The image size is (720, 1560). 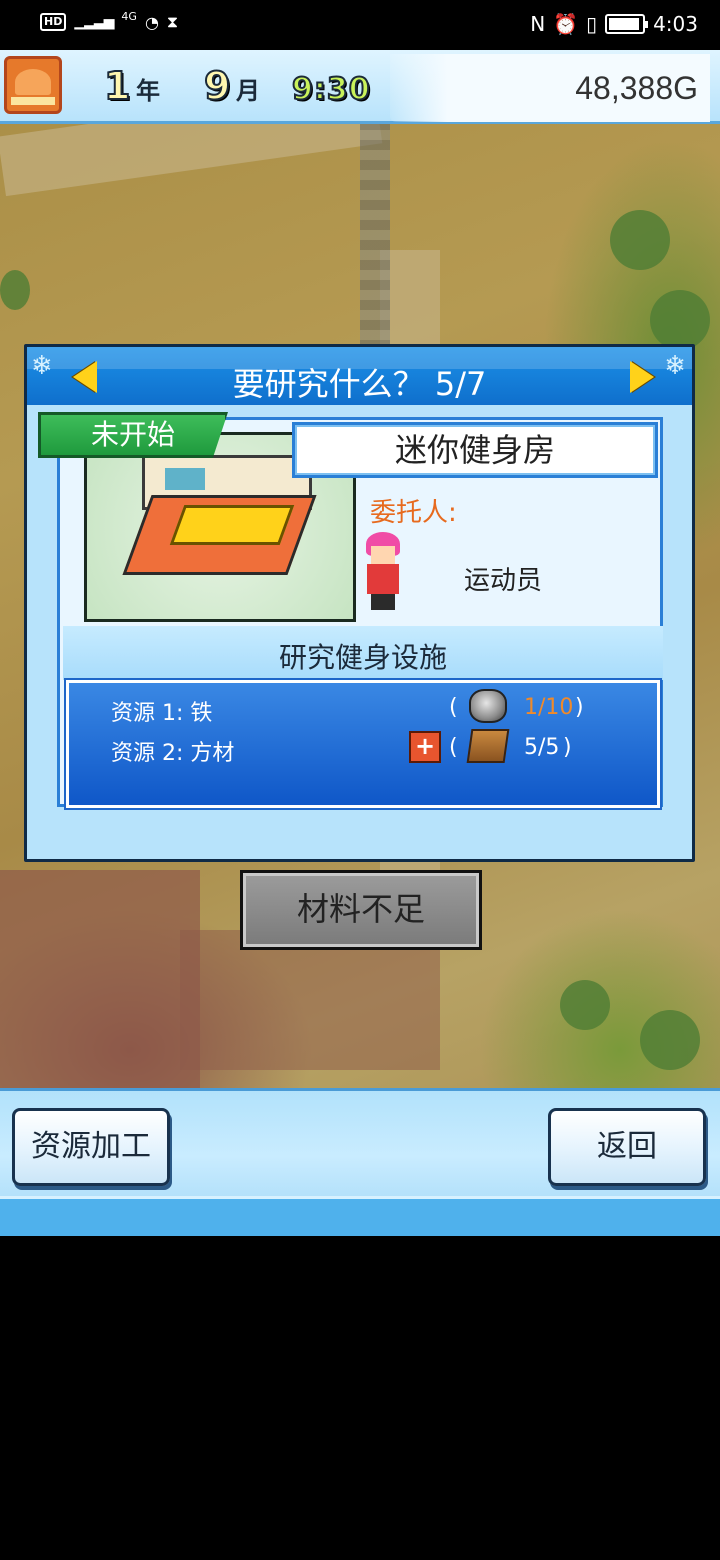 What do you see at coordinates (675, 24) in the screenshot?
I see `status-time: 4:03` at bounding box center [675, 24].